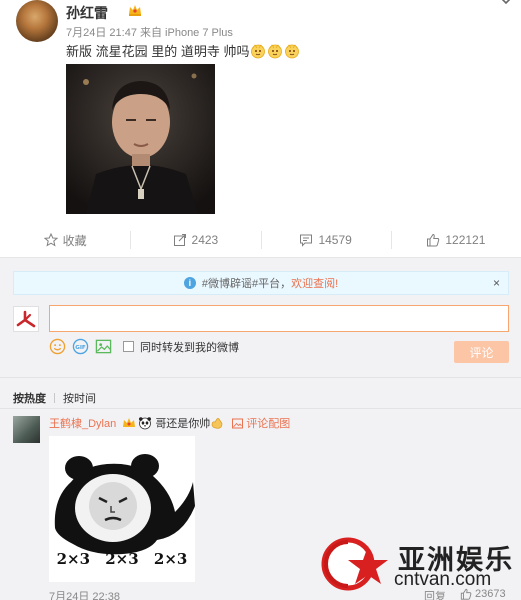 Image resolution: width=521 pixels, height=600 pixels. I want to click on info-icon: i, so click(189, 283).